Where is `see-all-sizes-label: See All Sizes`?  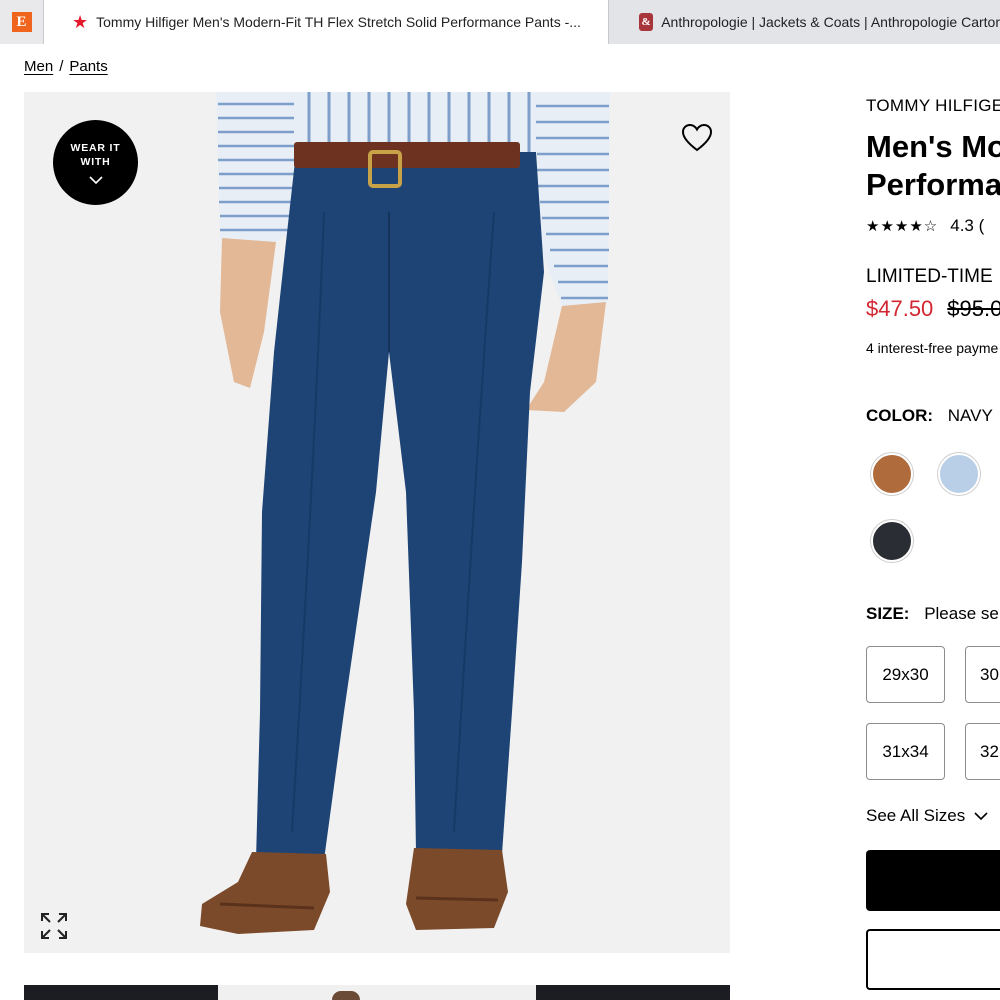
see-all-sizes-label: See All Sizes is located at coordinates (916, 815).